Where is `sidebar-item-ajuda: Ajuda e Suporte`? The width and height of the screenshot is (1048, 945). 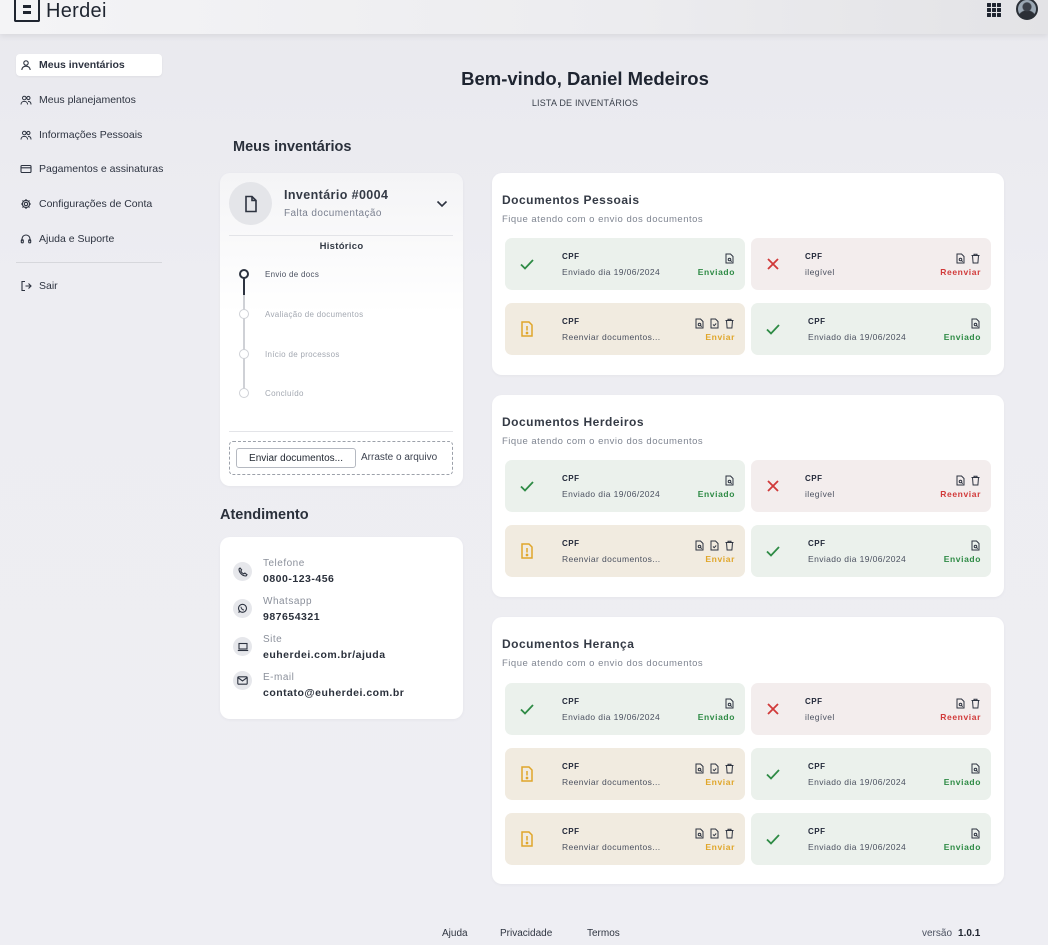 sidebar-item-ajuda: Ajuda e Suporte is located at coordinates (91, 239).